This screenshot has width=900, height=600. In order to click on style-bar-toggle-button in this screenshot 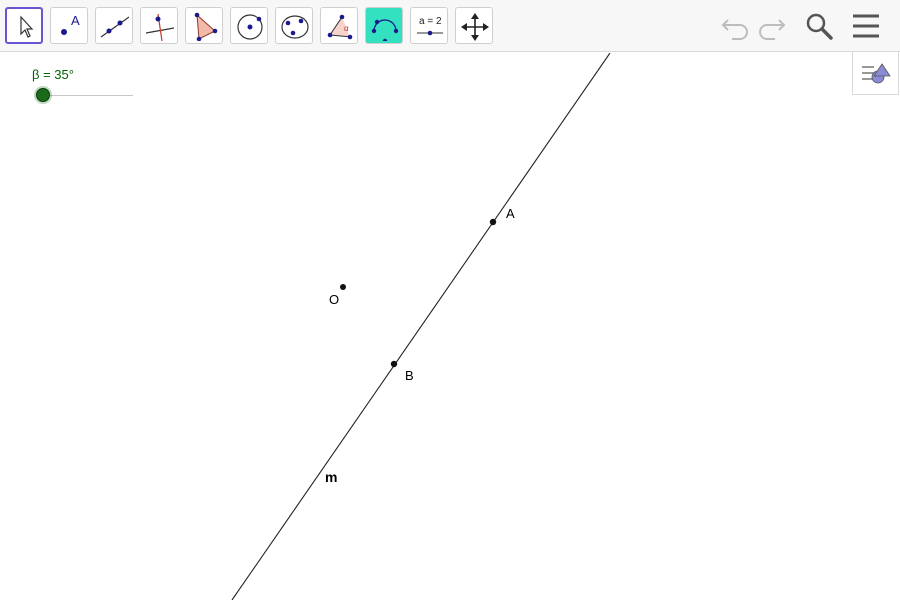, I will do `click(875, 73)`.